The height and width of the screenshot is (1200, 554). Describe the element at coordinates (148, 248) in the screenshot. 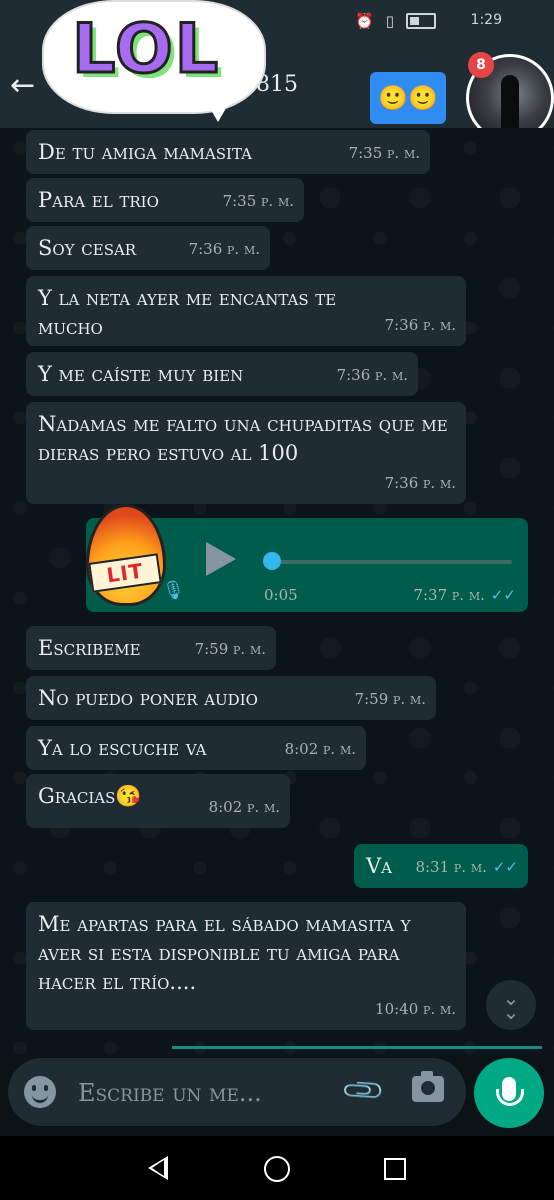

I see `message-bubble: Soy cesar 7:36 p. m.` at that location.